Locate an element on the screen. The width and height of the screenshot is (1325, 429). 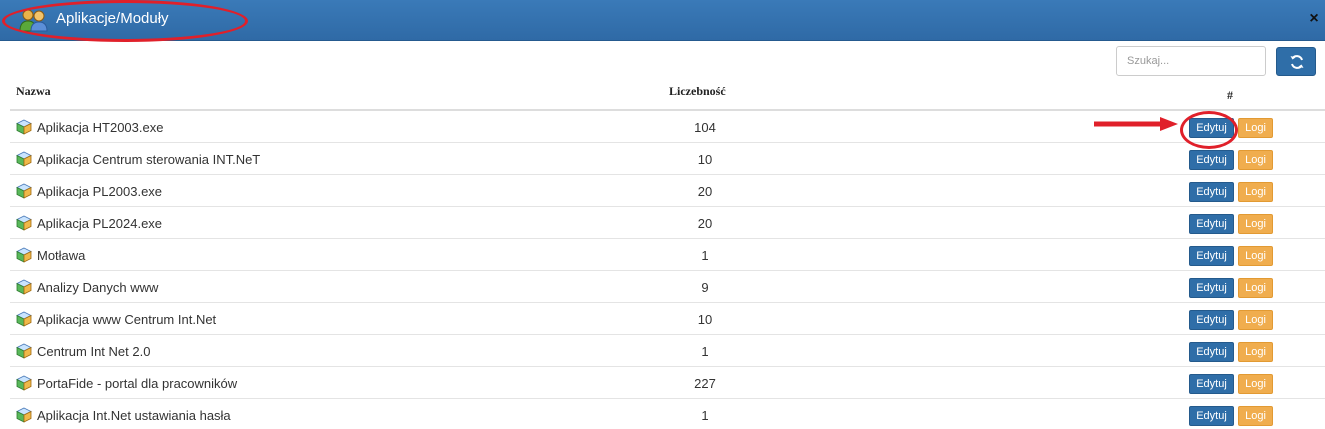
column-header-actions: # is located at coordinates (1230, 95).